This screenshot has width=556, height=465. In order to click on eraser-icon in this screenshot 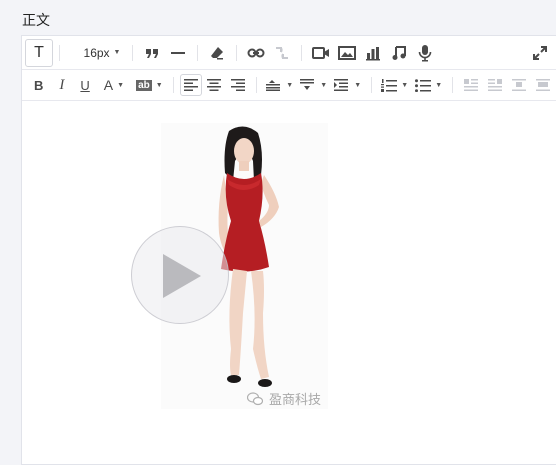, I will do `click(217, 52)`.